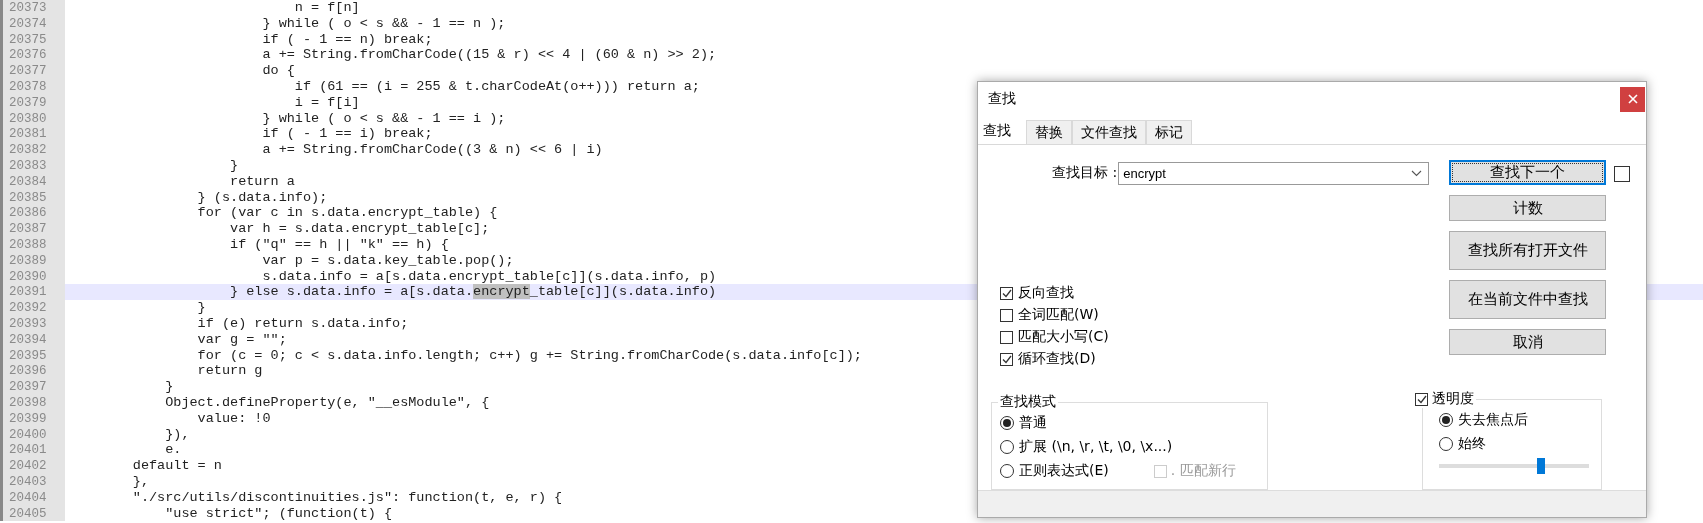 Image resolution: width=1703 pixels, height=523 pixels. Describe the element at coordinates (1527, 208) in the screenshot. I see `dialog-button: 计数` at that location.